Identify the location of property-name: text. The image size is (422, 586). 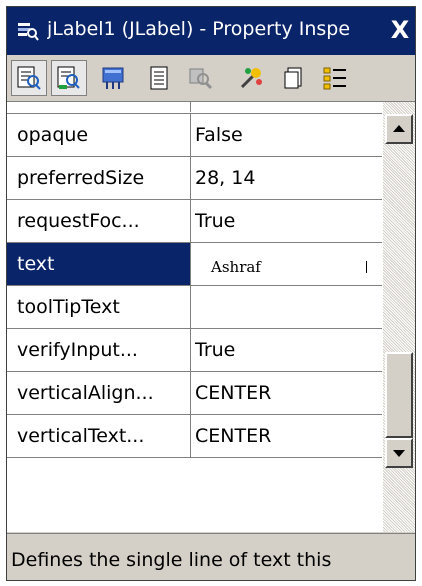
(99, 264).